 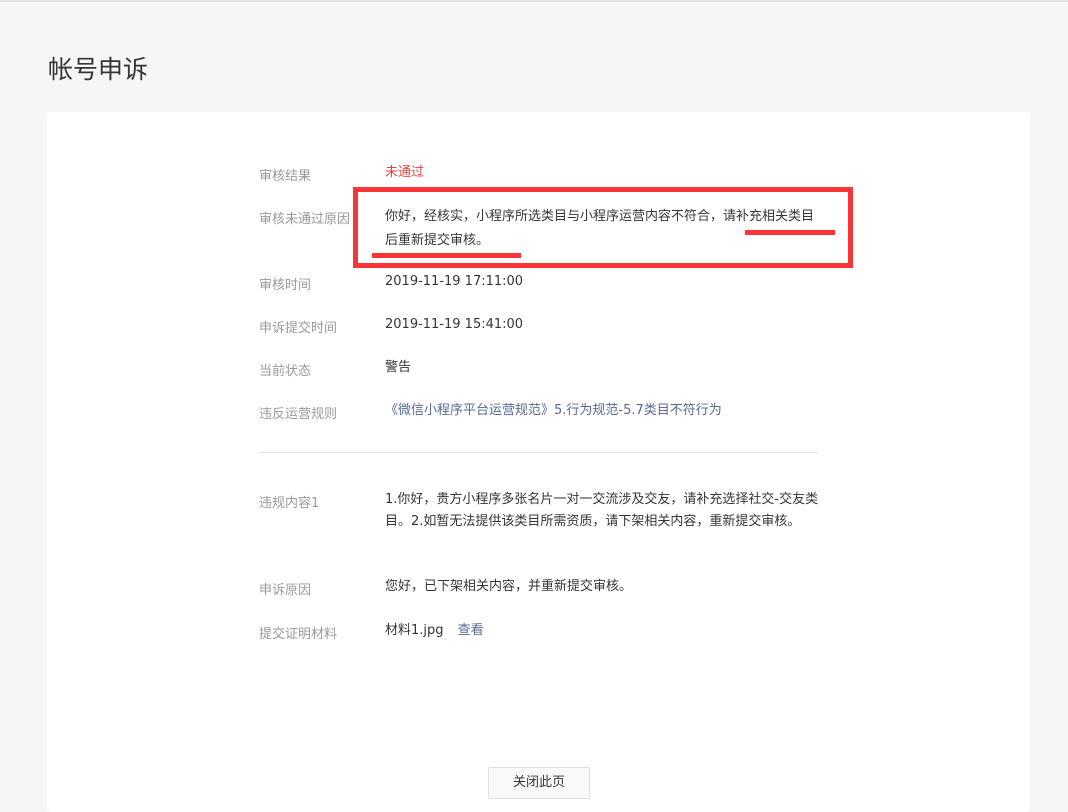 I want to click on violation-label: 违规内容1, so click(x=289, y=503).